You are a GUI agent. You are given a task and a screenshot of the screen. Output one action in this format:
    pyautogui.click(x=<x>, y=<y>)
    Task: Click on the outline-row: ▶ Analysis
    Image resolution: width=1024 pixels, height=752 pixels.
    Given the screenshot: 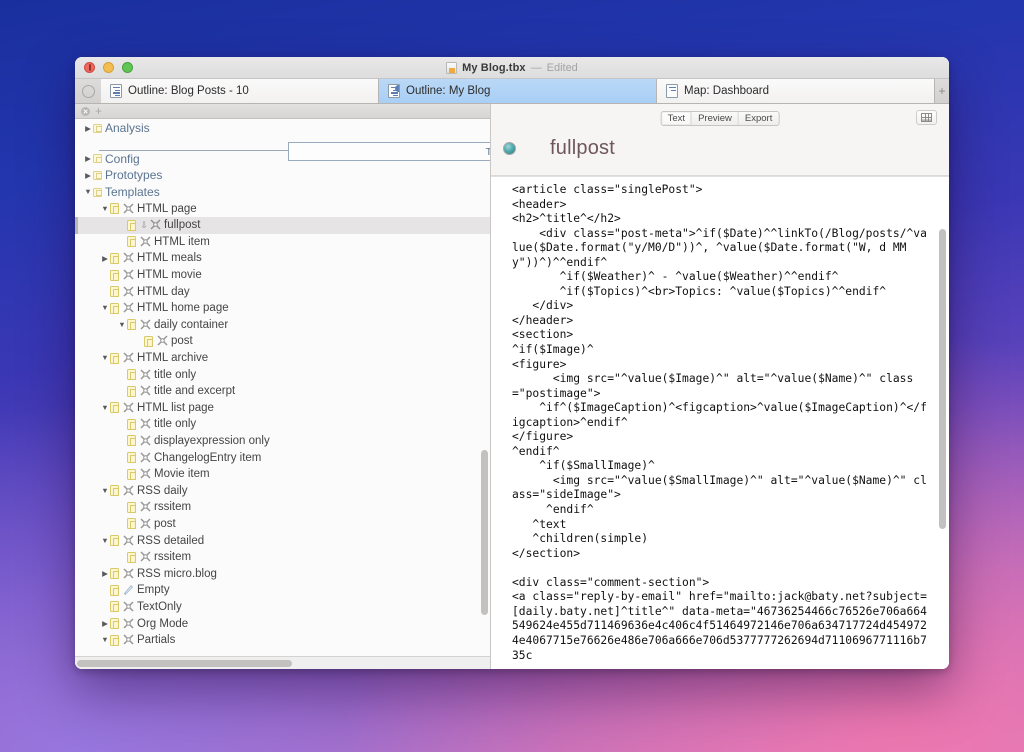 What is the action you would take?
    pyautogui.click(x=282, y=128)
    